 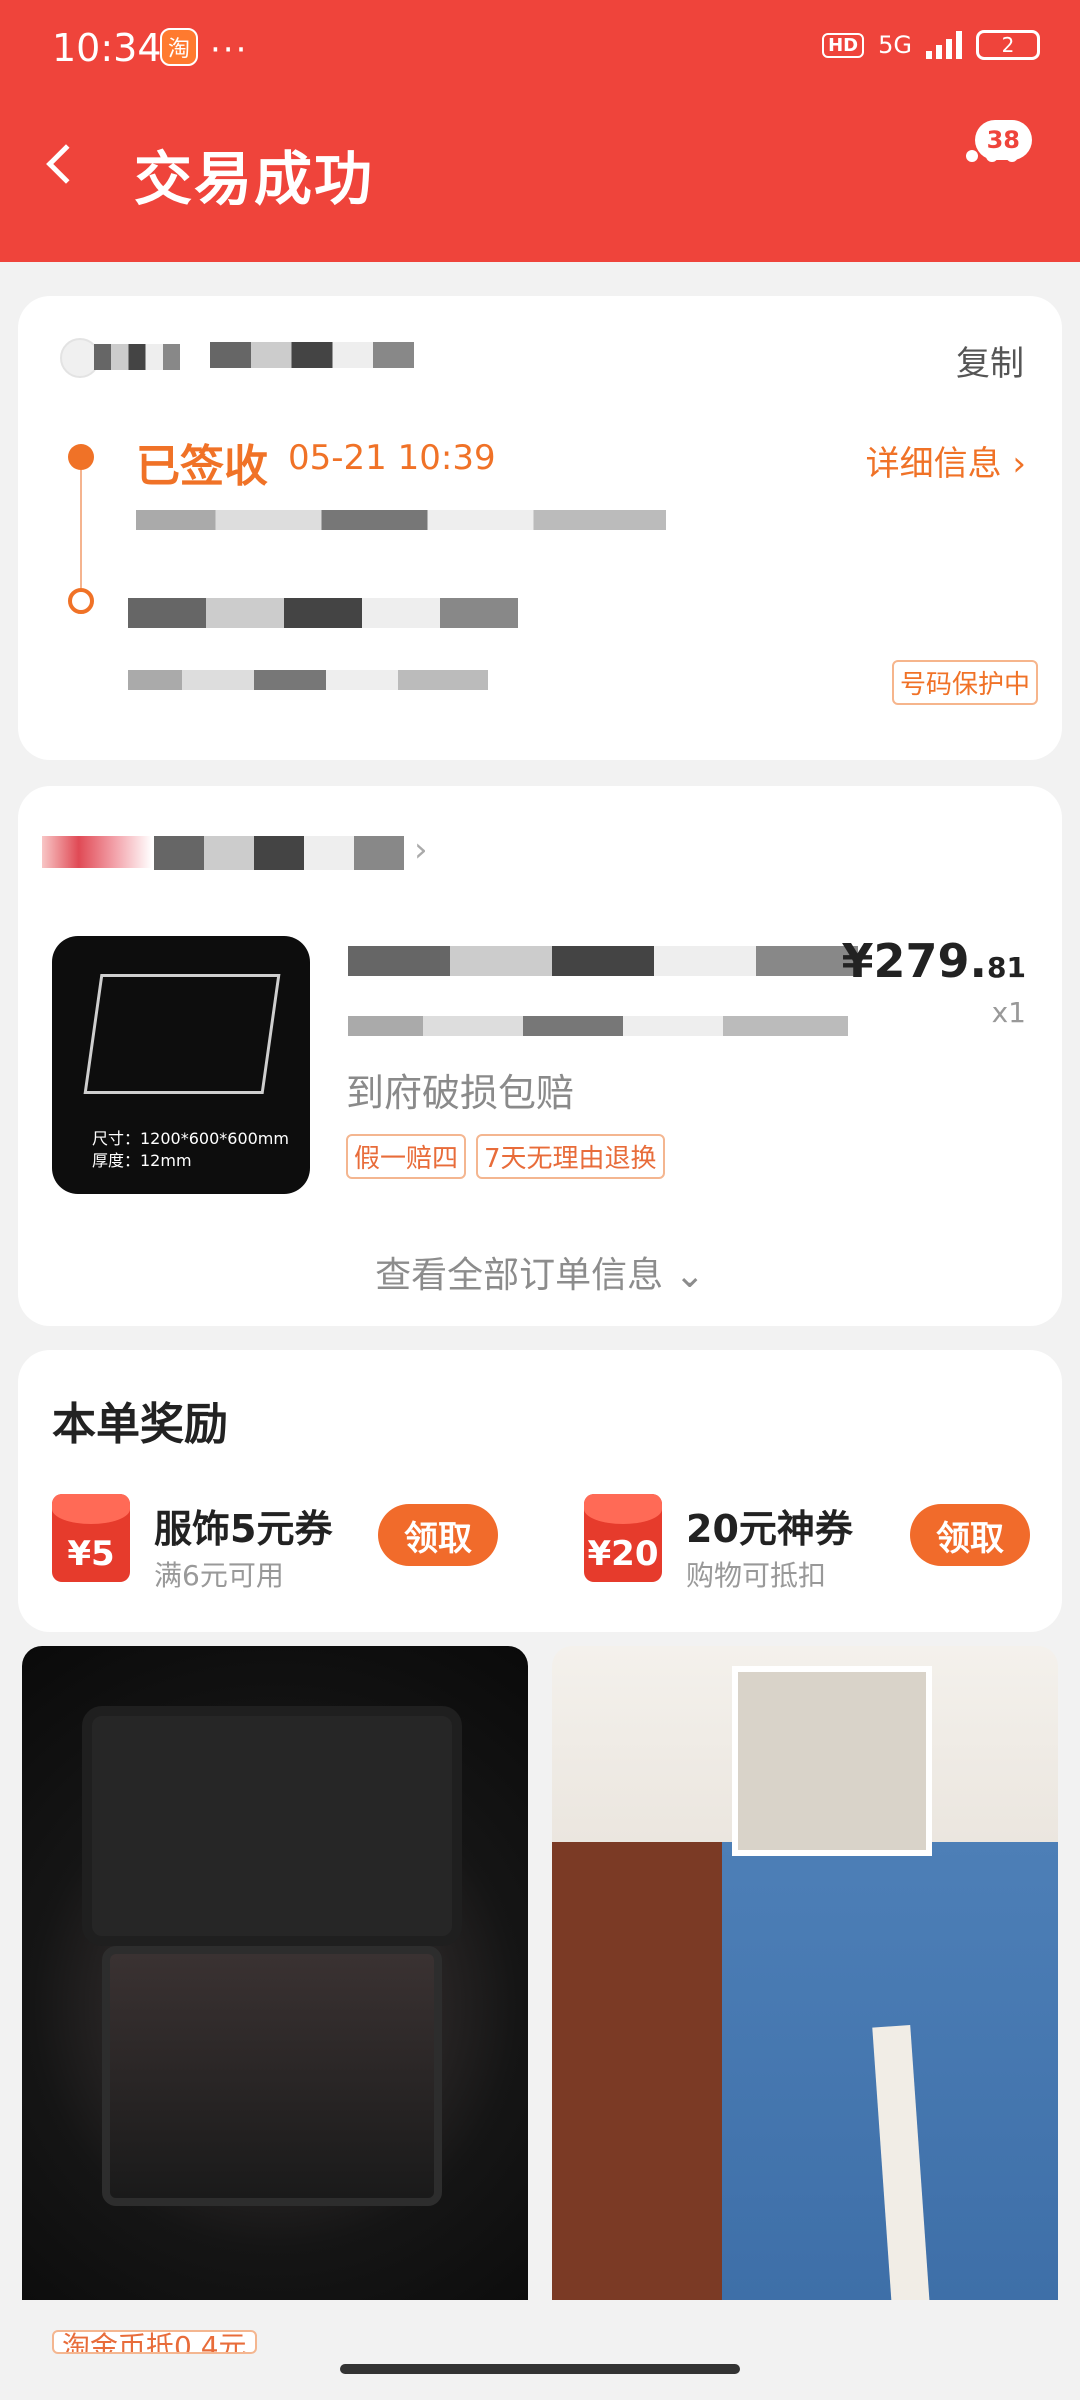 What do you see at coordinates (832, 1761) in the screenshot?
I see `photo-shelf-shape` at bounding box center [832, 1761].